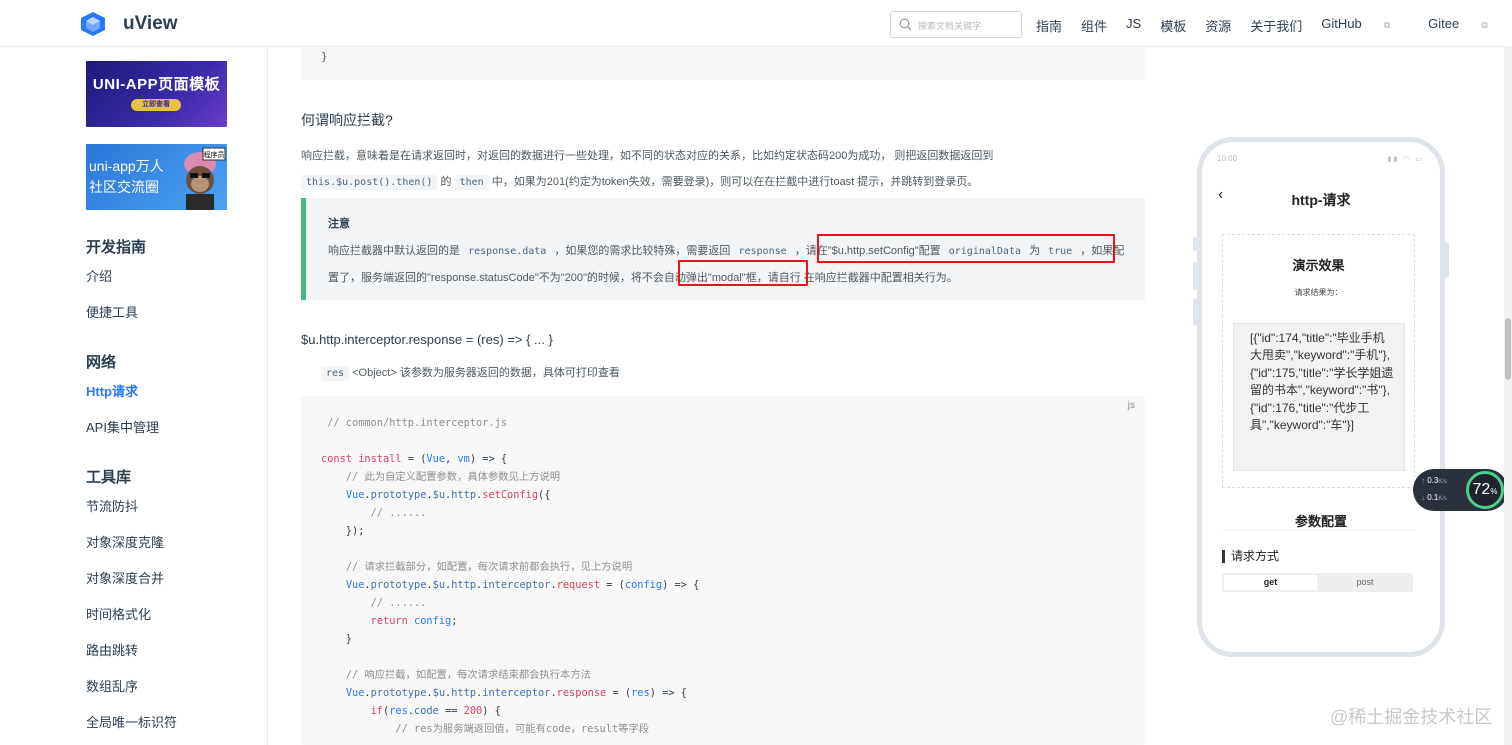  What do you see at coordinates (112, 505) in the screenshot?
I see `sidebar-item-throttle: 节流防抖` at bounding box center [112, 505].